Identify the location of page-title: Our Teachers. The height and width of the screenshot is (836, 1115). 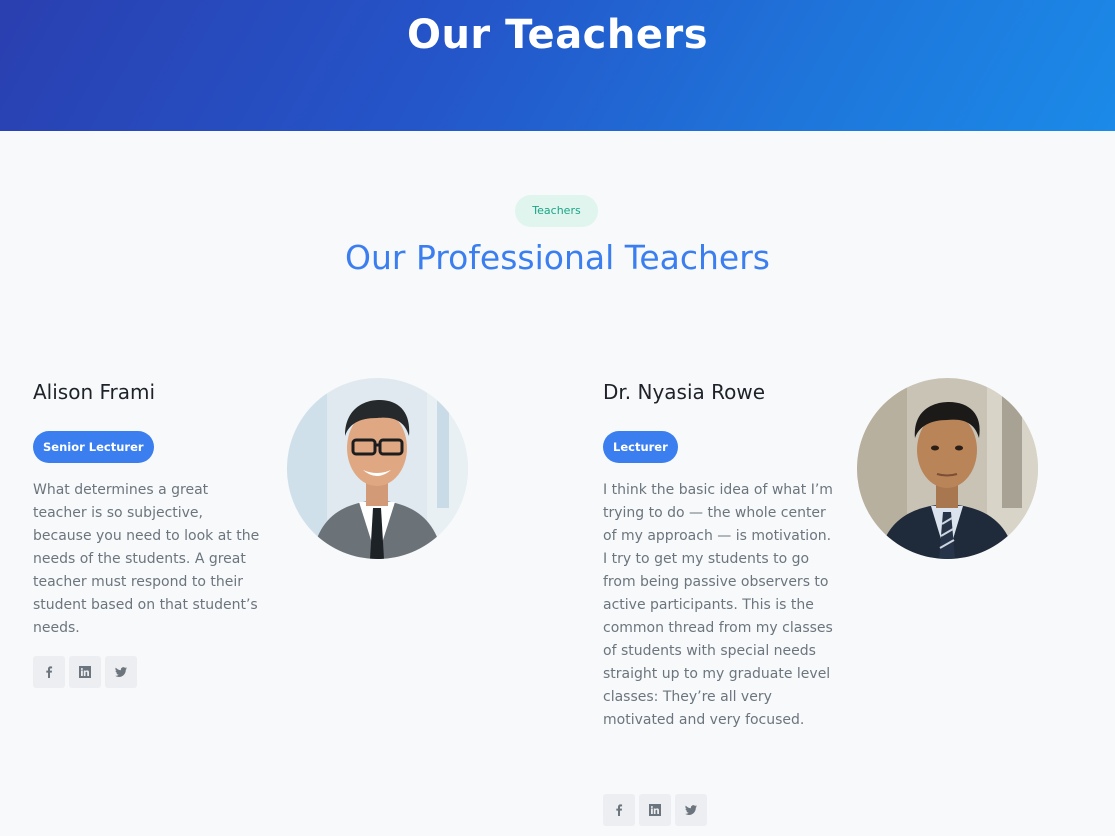
(557, 35).